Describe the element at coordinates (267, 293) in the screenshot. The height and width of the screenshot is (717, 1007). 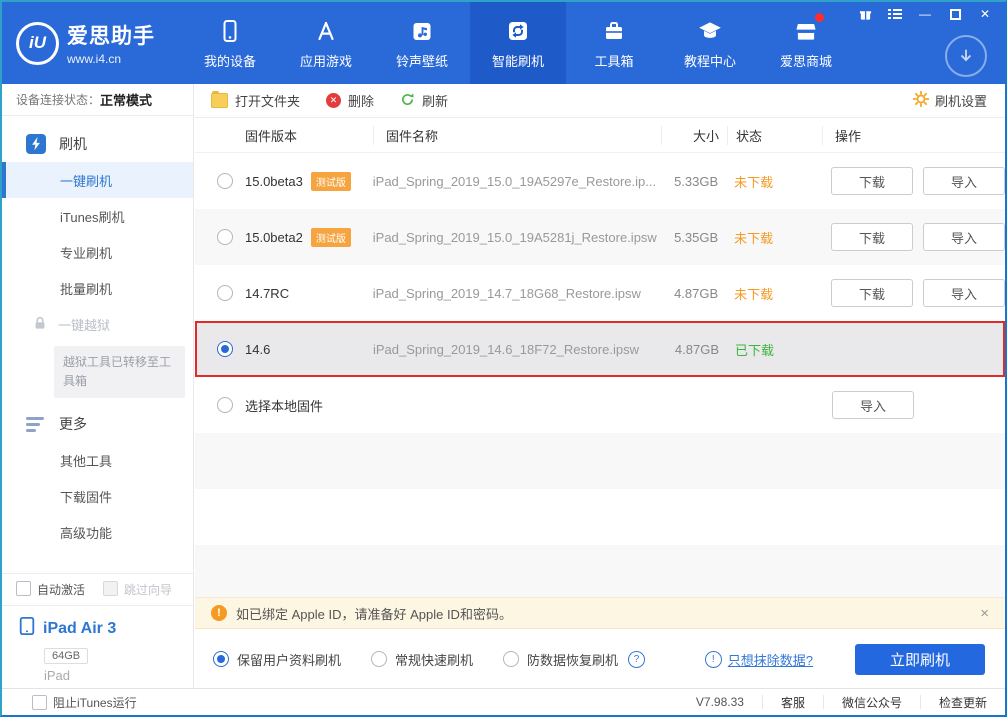
I see `firmware-version: 14.7RC` at that location.